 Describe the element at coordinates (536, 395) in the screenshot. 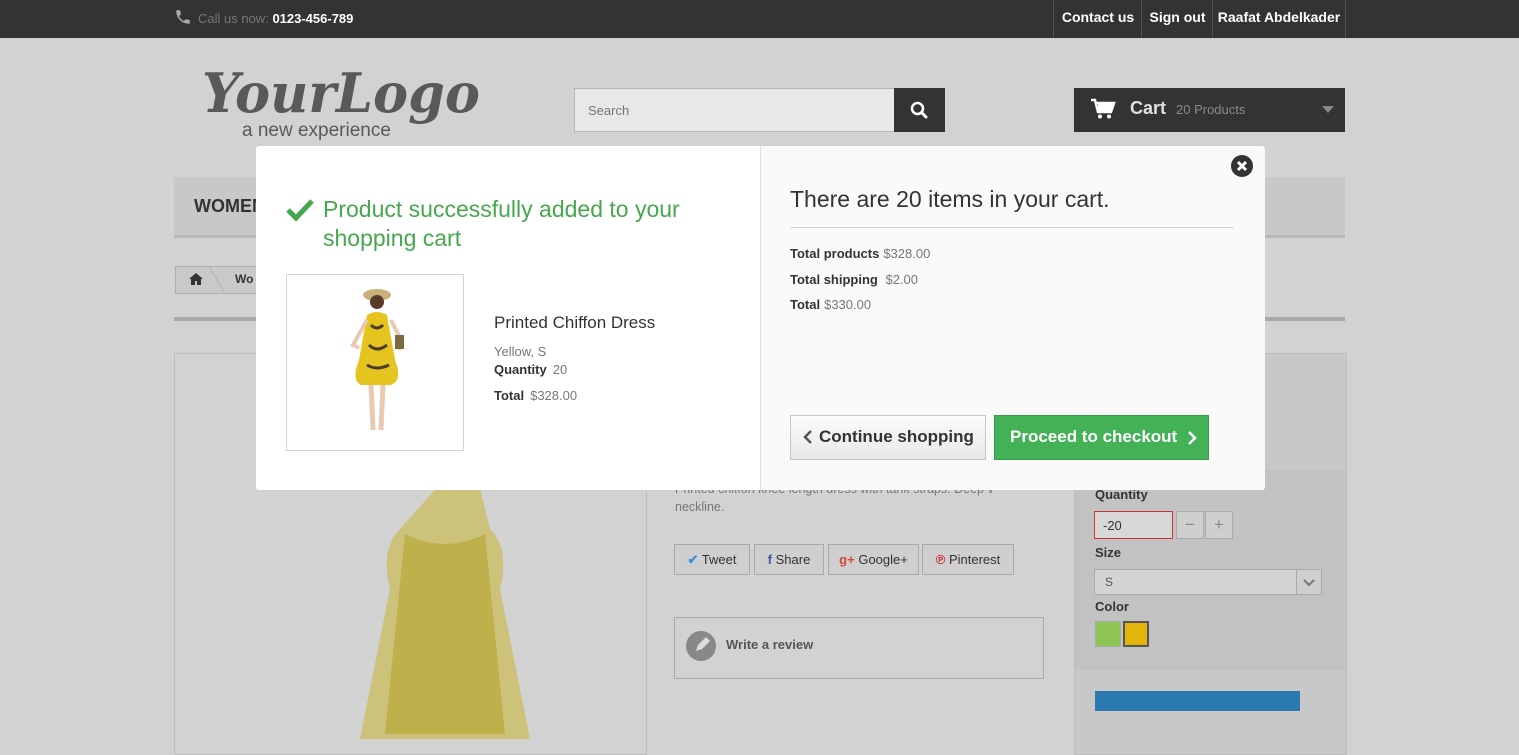

I see `product-total: Total $328.00` at that location.